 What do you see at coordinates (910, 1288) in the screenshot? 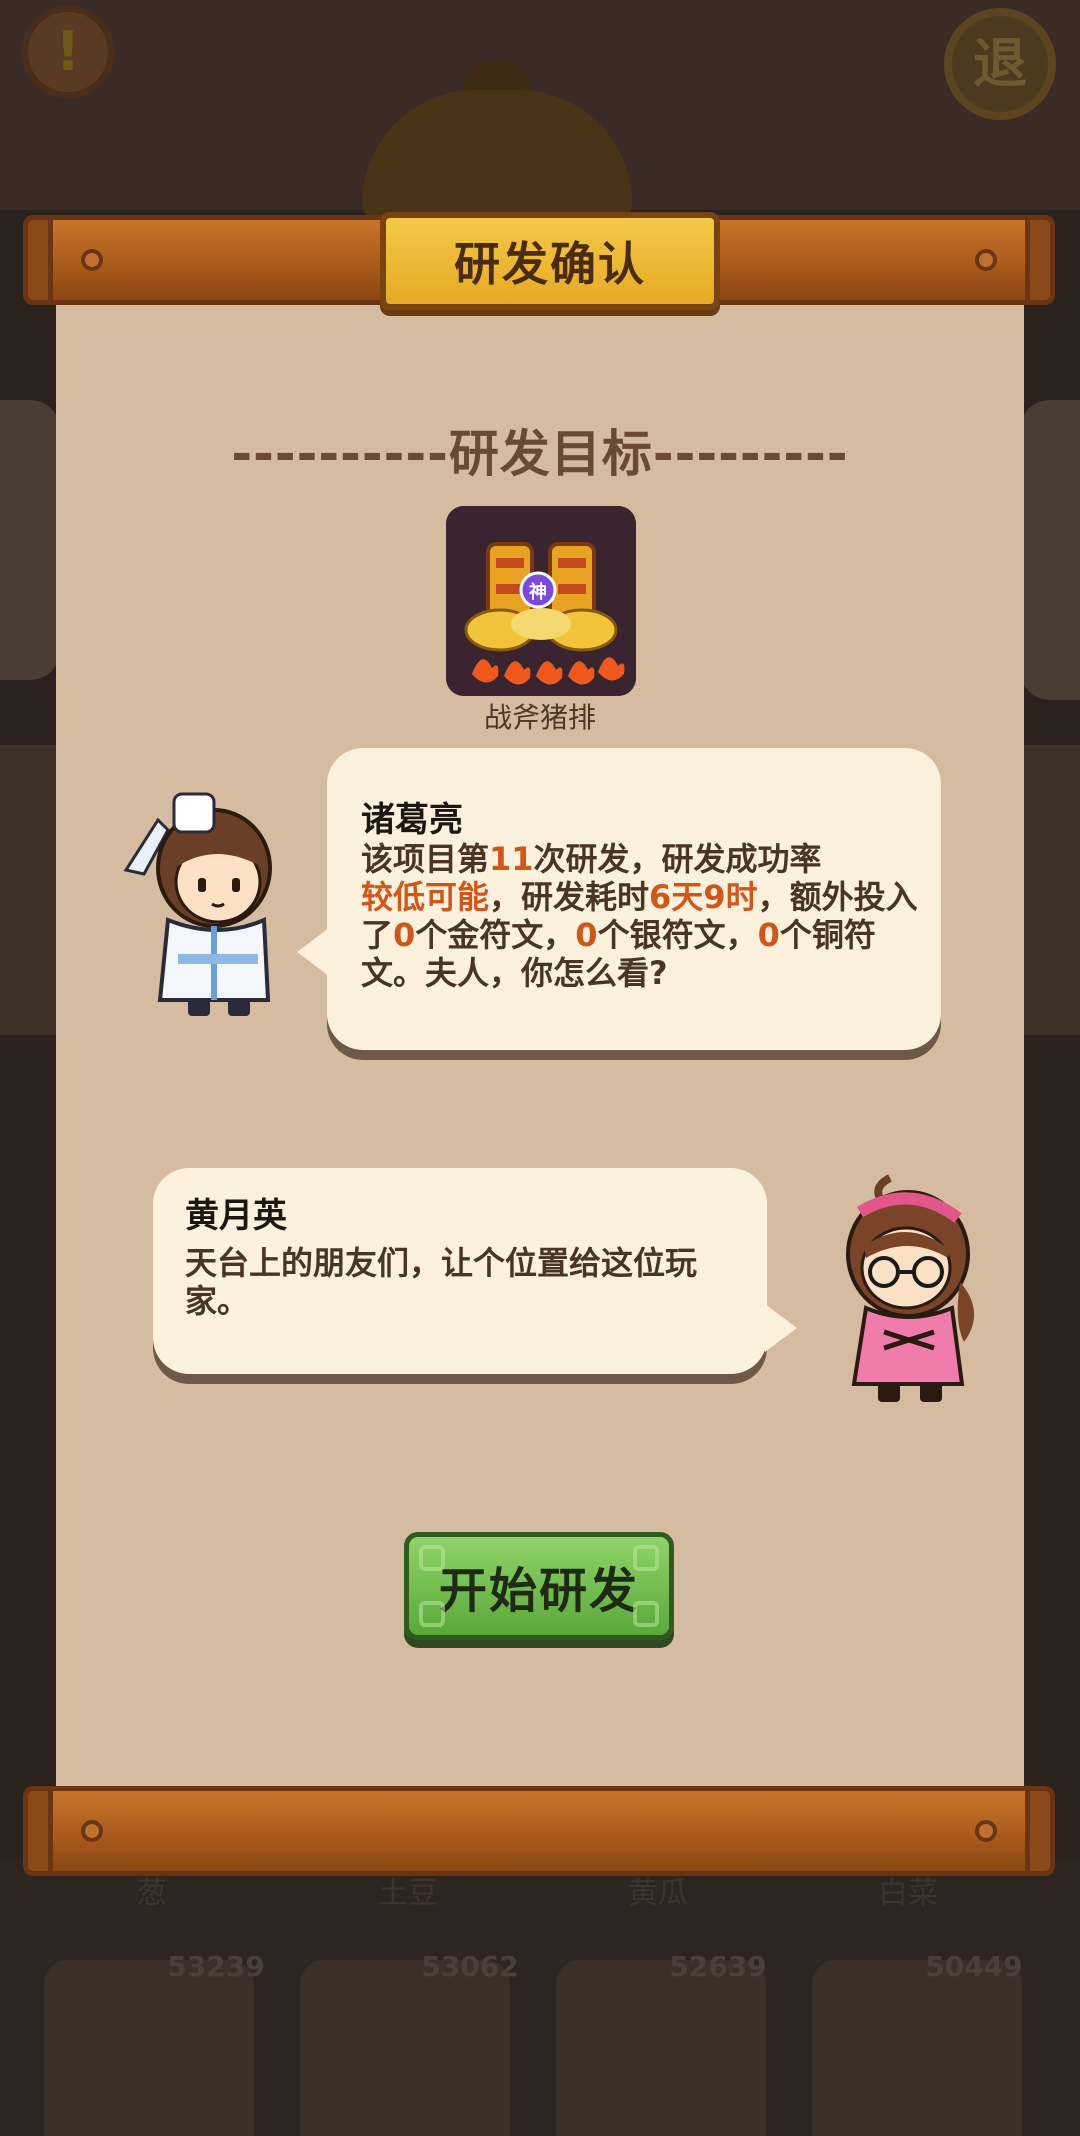
I see `huang-yueying-avatar` at bounding box center [910, 1288].